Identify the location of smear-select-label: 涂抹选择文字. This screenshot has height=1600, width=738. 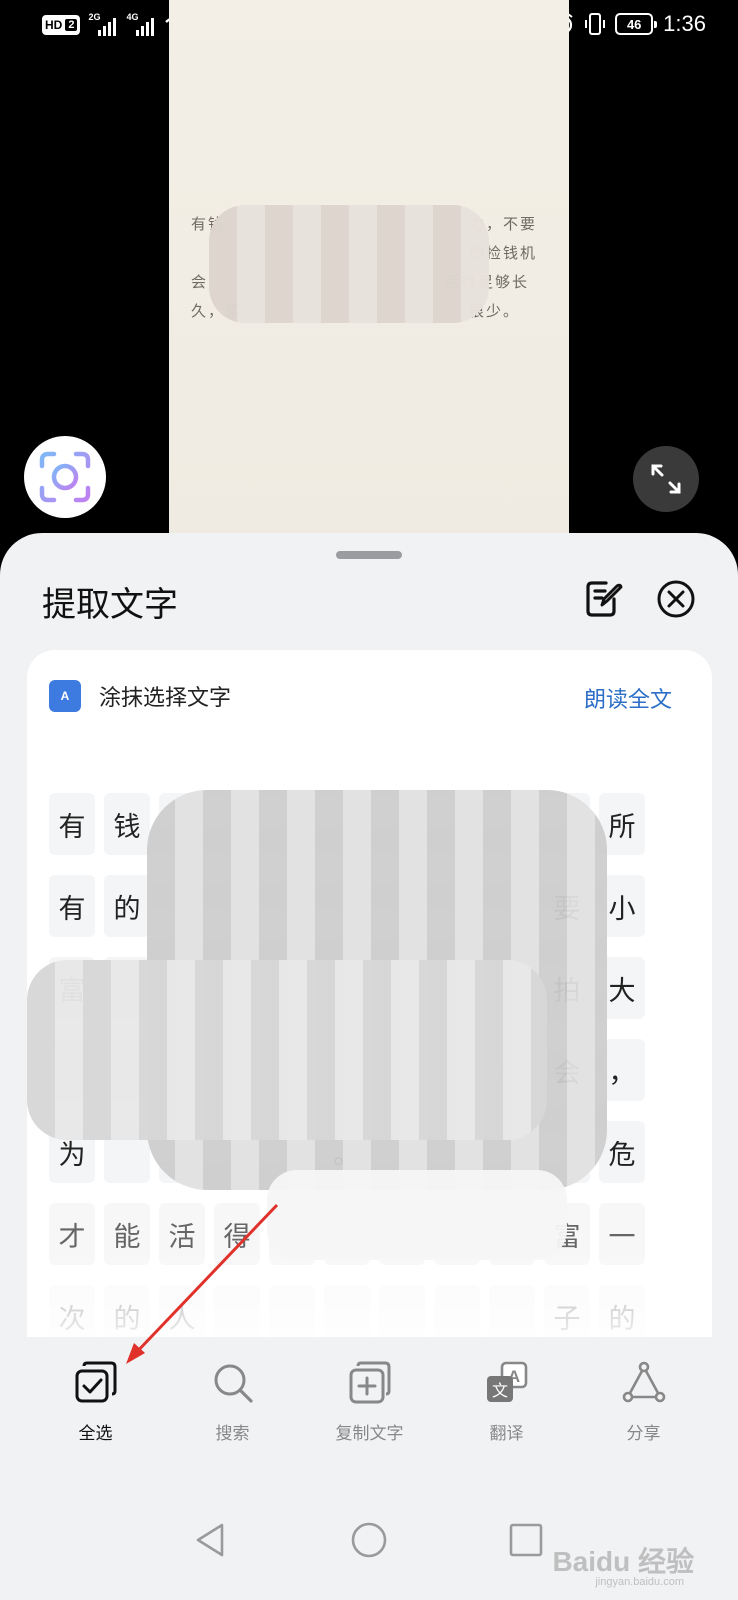
(165, 698).